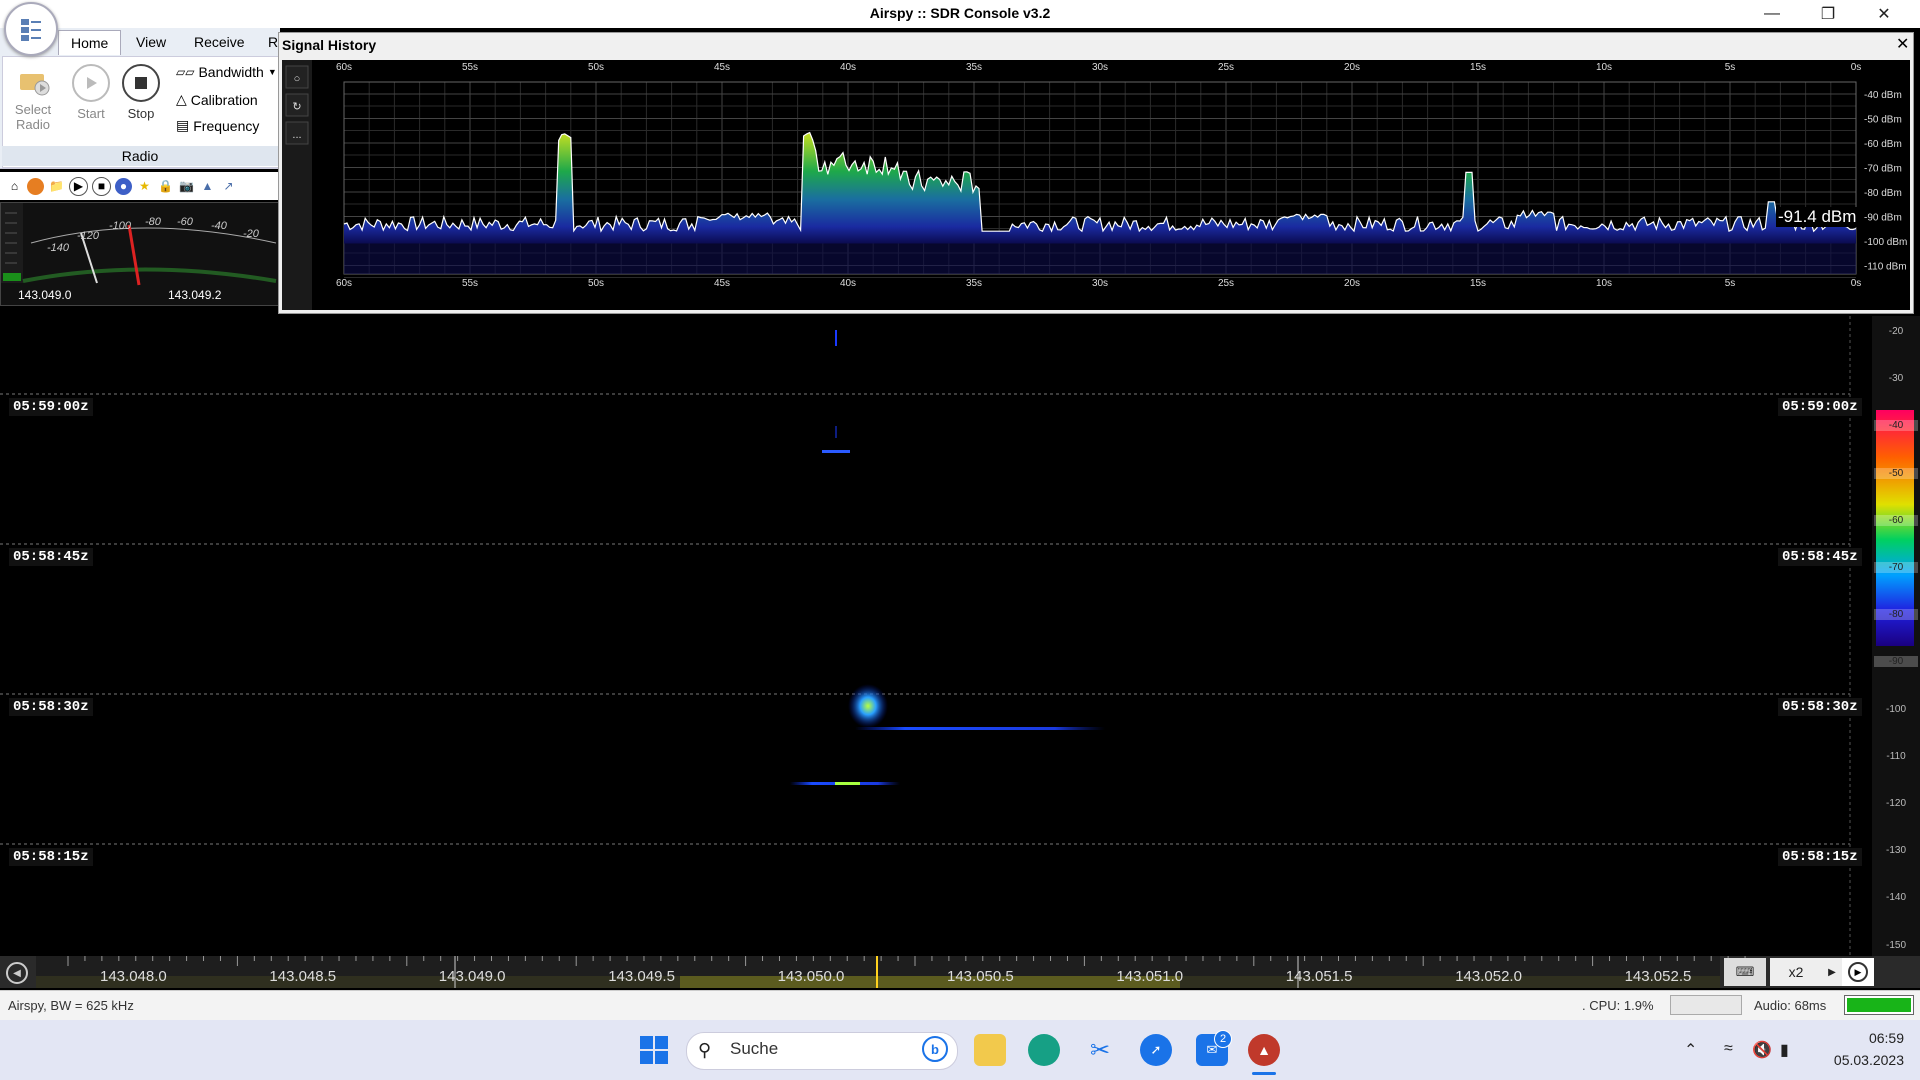 This screenshot has height=1080, width=1920. Describe the element at coordinates (267, 42) in the screenshot. I see `tab-more: R` at that location.